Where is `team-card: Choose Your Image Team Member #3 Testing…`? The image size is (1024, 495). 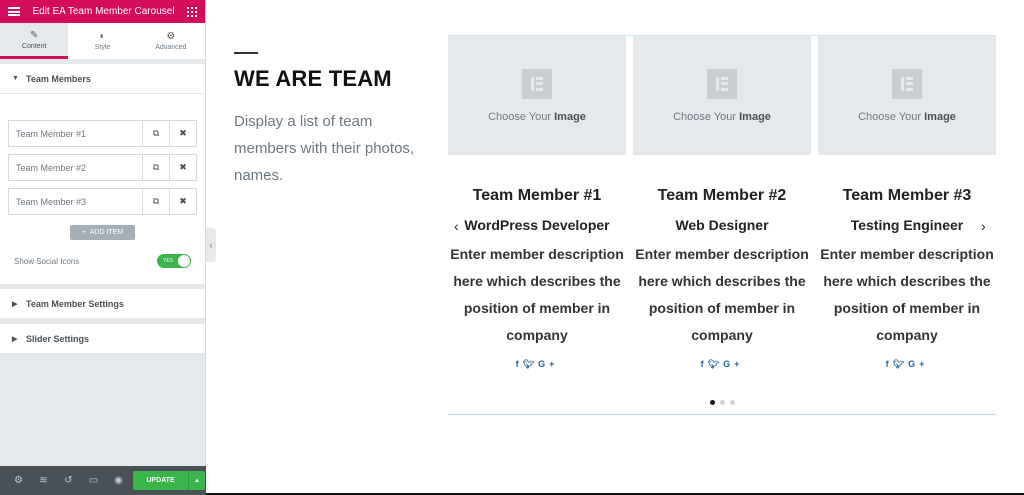
team-card: Choose Your Image Team Member #3 Testing… is located at coordinates (907, 203).